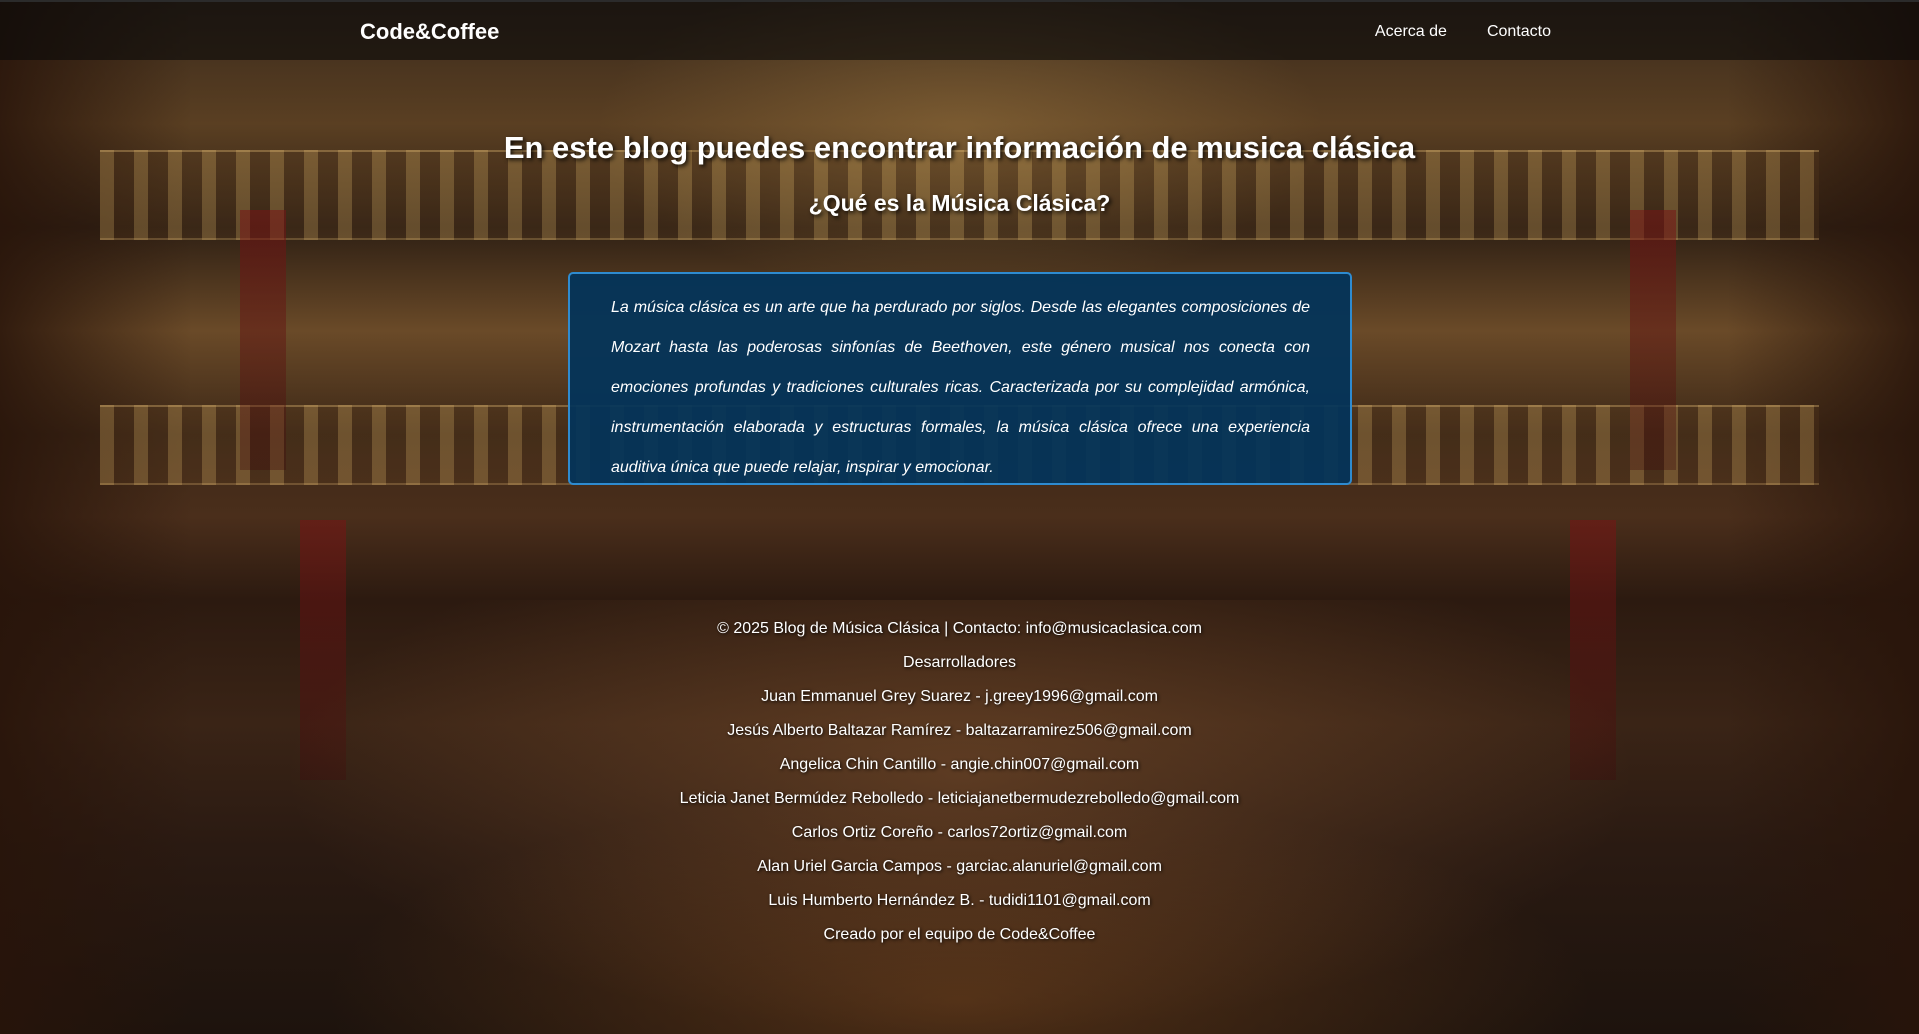  What do you see at coordinates (1463, 32) in the screenshot?
I see `nav-links: Acerca de Contacto` at bounding box center [1463, 32].